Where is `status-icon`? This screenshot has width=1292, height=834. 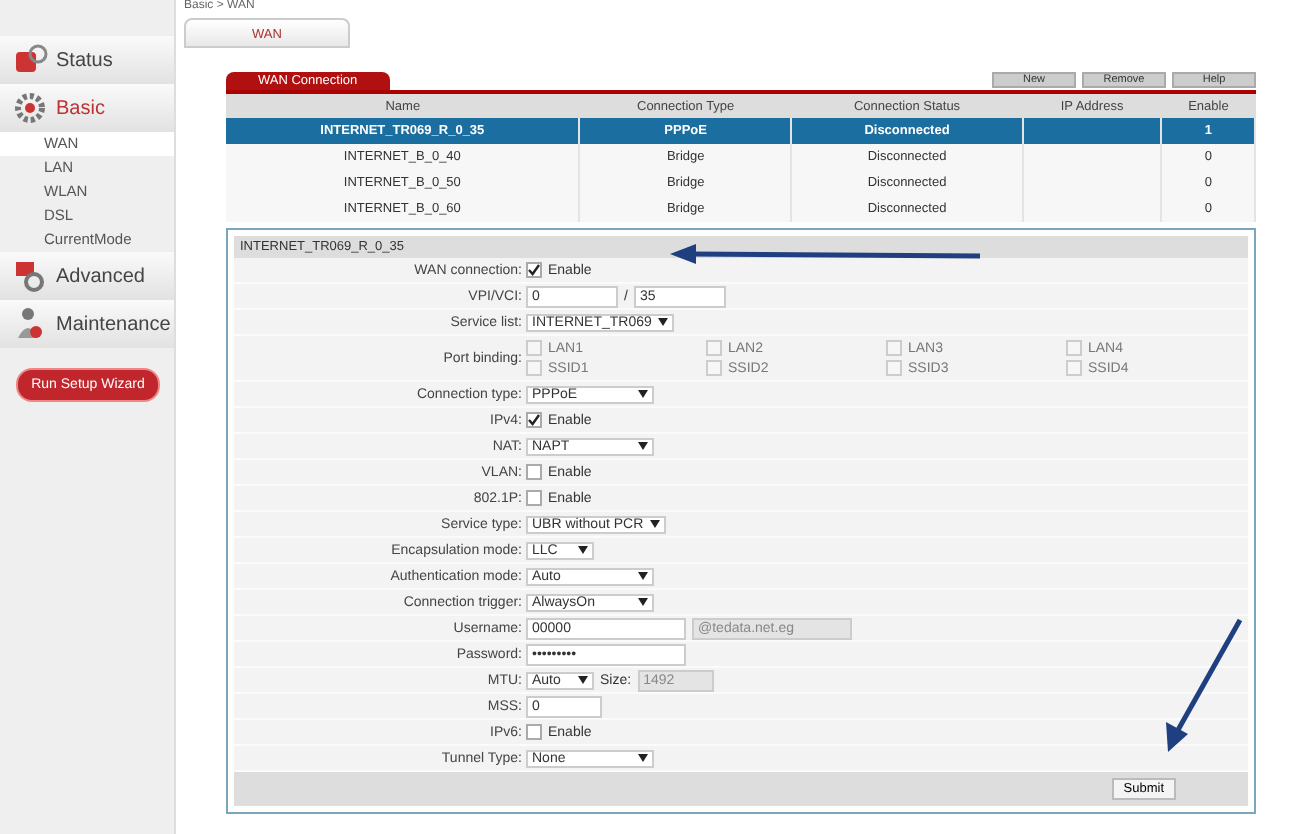
status-icon is located at coordinates (30, 60).